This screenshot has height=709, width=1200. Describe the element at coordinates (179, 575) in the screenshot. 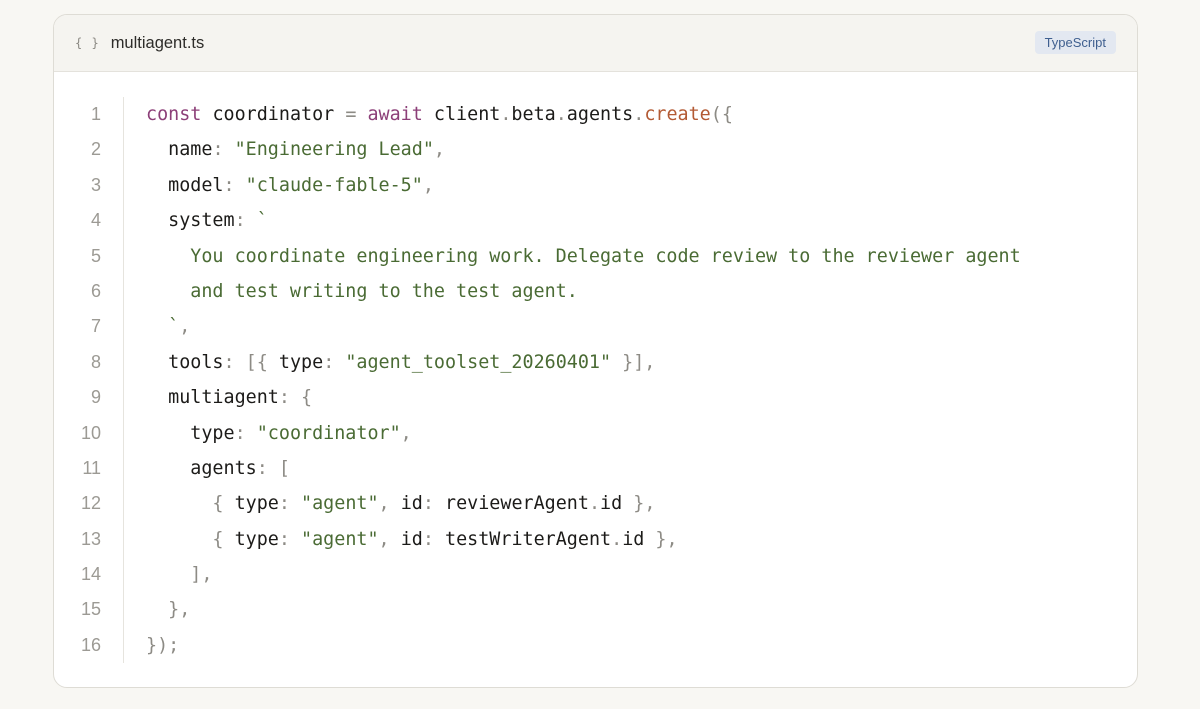

I see `code-token: ],` at that location.